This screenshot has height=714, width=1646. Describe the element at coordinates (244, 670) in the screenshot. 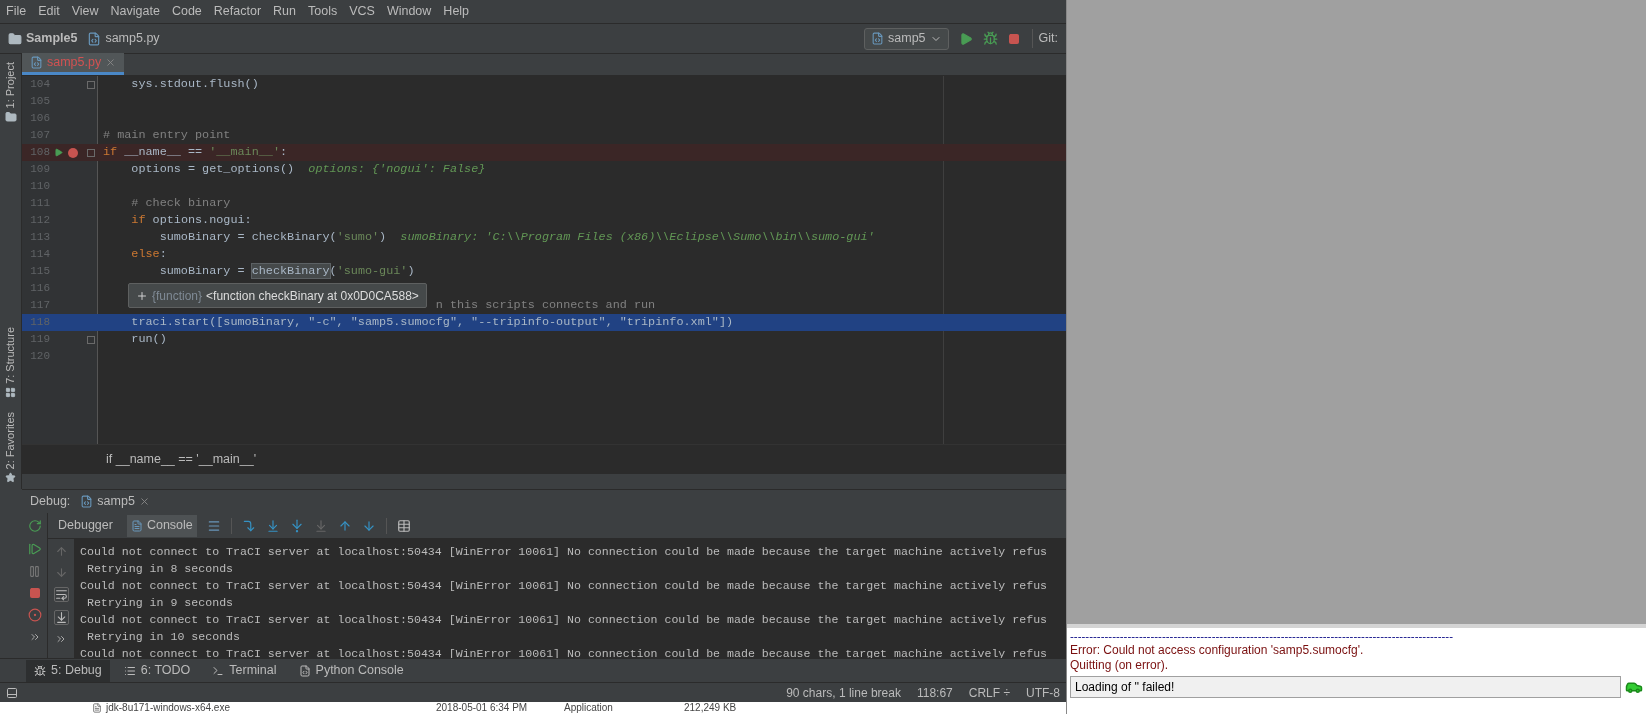

I see `tool-window-tab: Terminal` at that location.